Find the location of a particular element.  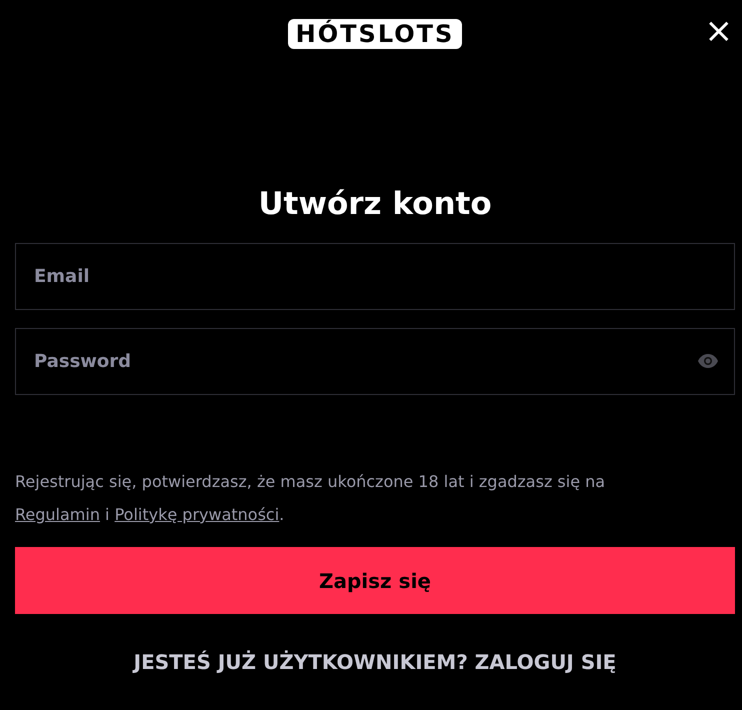

input-field: Password is located at coordinates (375, 361).